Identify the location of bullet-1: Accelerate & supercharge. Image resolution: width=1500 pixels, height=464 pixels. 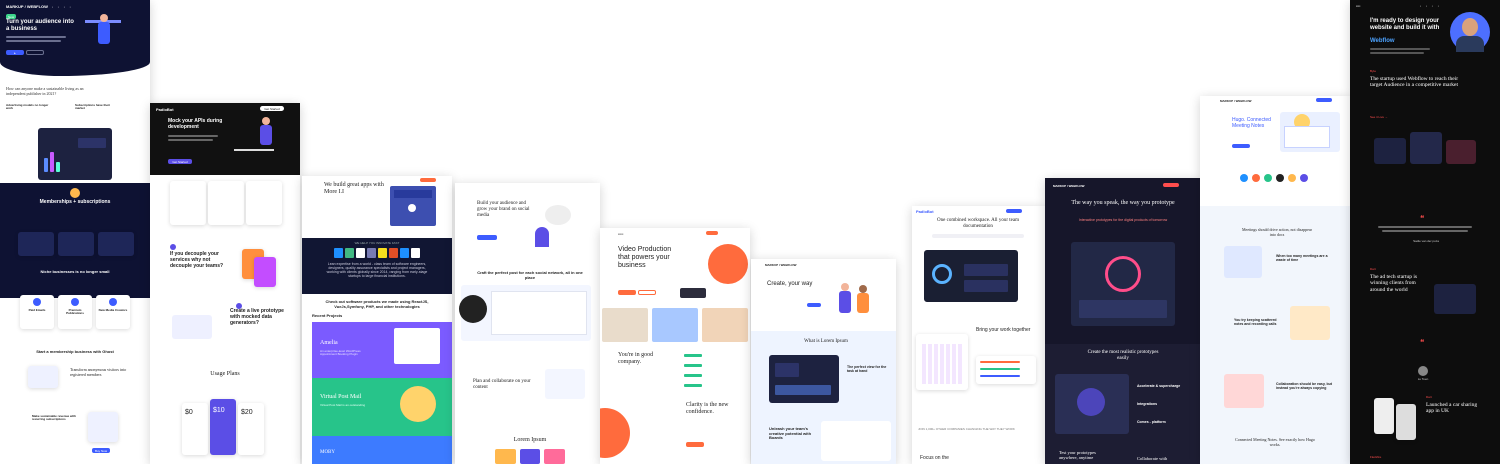
(1159, 386).